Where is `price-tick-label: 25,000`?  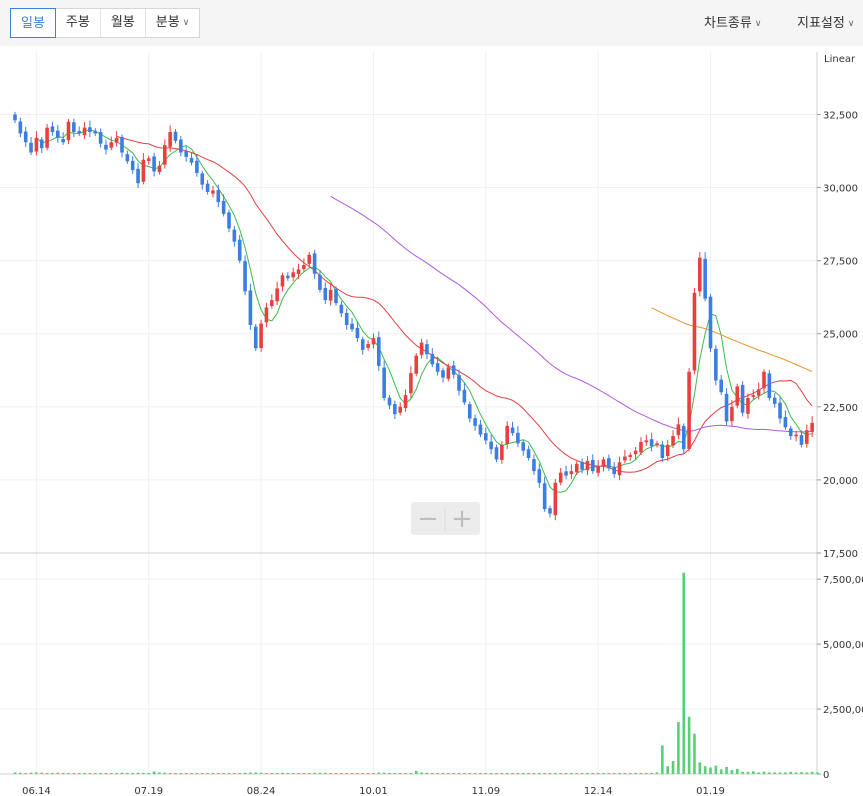
price-tick-label: 25,000 is located at coordinates (840, 335).